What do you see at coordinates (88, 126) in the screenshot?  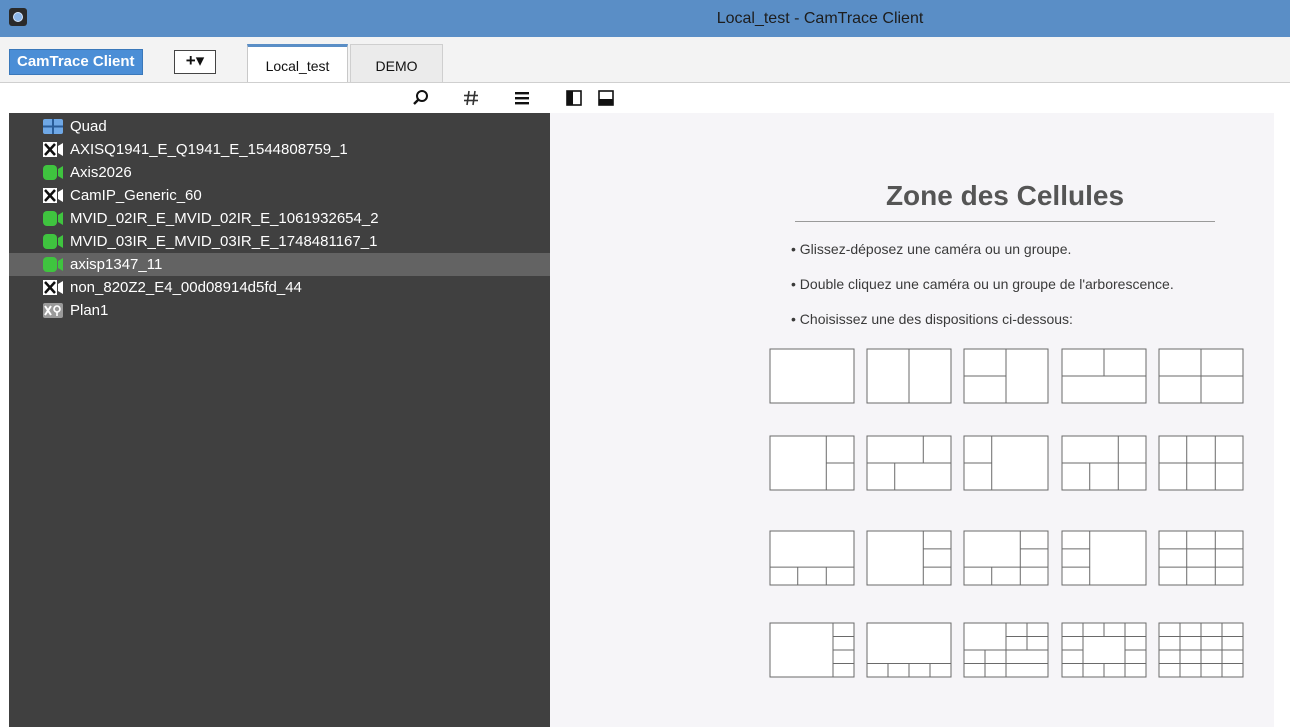 I see `tree-item-label: Quad` at bounding box center [88, 126].